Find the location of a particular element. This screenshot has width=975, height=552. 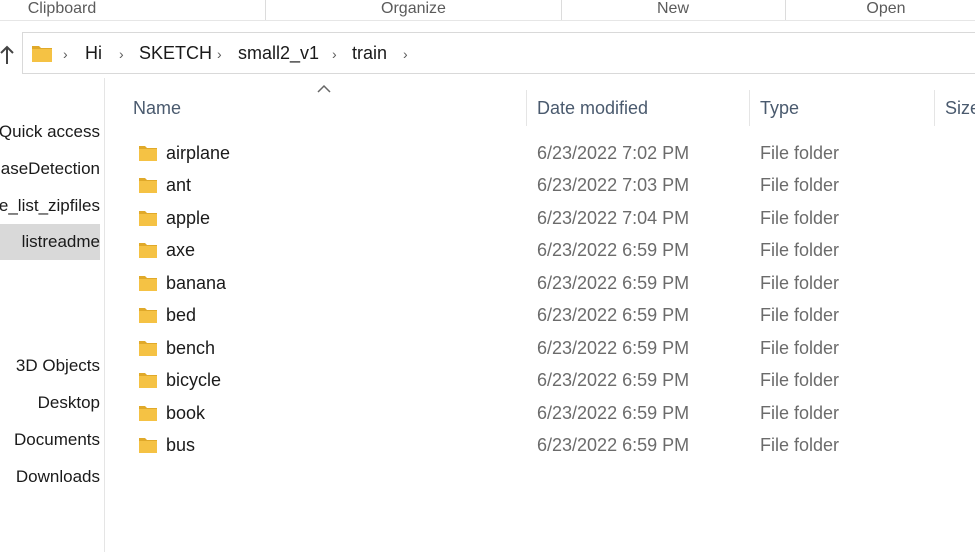

sidebar-item-quick-access: Quick access is located at coordinates (50, 132).